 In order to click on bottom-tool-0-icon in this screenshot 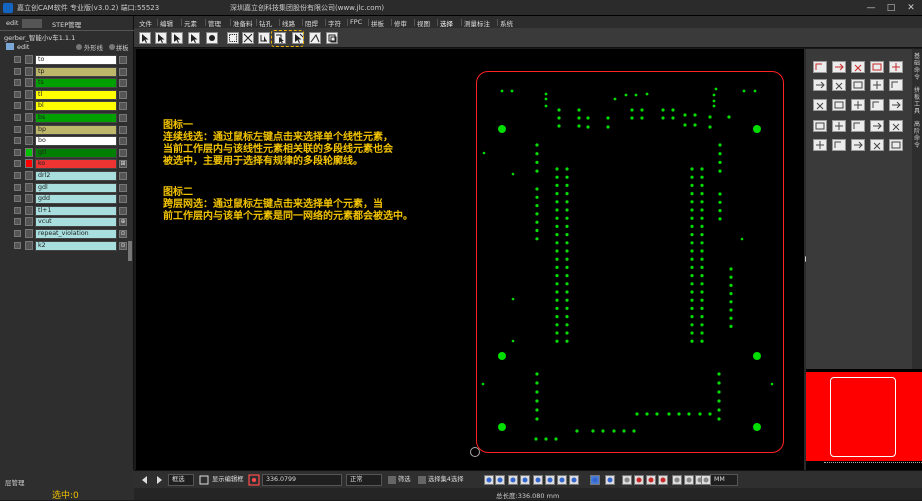, I will do `click(488, 480)`.